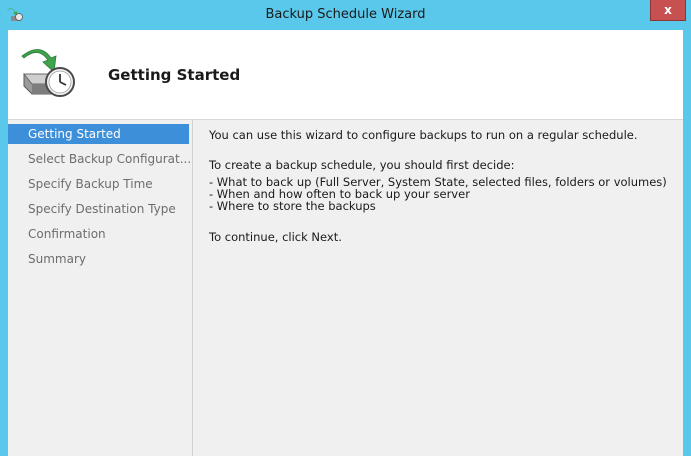 The width and height of the screenshot is (691, 456). I want to click on list-item: - Where to store the backups, so click(292, 206).